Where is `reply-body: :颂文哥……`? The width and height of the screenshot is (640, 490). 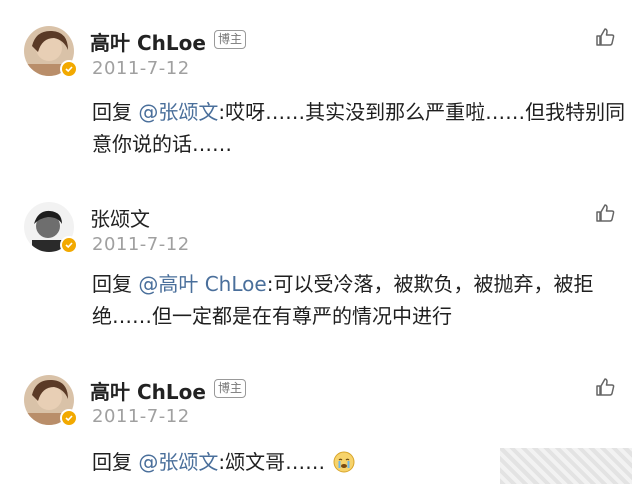
reply-body: :颂文哥…… is located at coordinates (272, 462).